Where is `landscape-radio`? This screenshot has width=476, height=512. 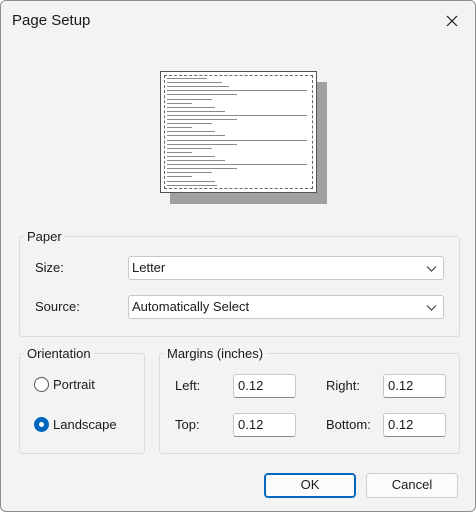
landscape-radio is located at coordinates (41, 424).